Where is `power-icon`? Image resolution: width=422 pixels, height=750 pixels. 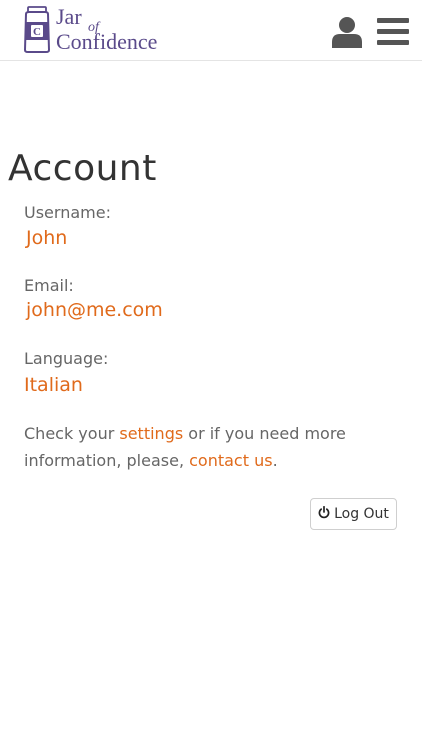 power-icon is located at coordinates (324, 514).